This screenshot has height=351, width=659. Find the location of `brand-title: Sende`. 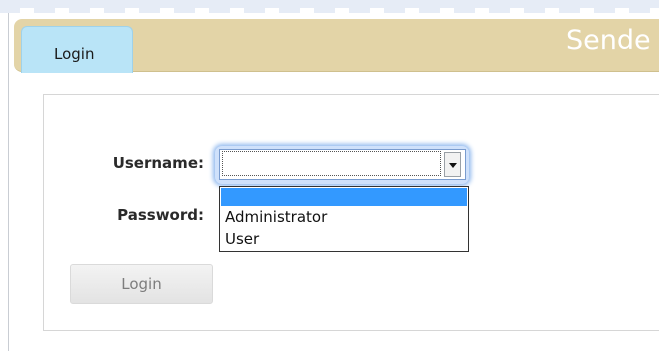

brand-title: Sende is located at coordinates (608, 40).